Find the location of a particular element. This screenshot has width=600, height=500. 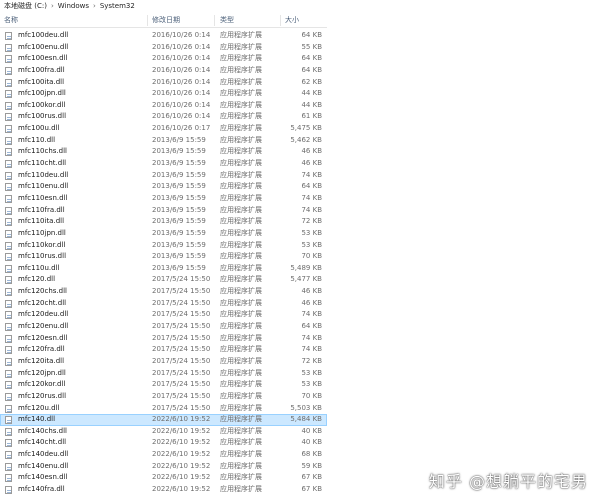

file-row: mfc100u.dll 2016/10/26 0:17 应用程序扩展 5,475 KB is located at coordinates (163, 129).